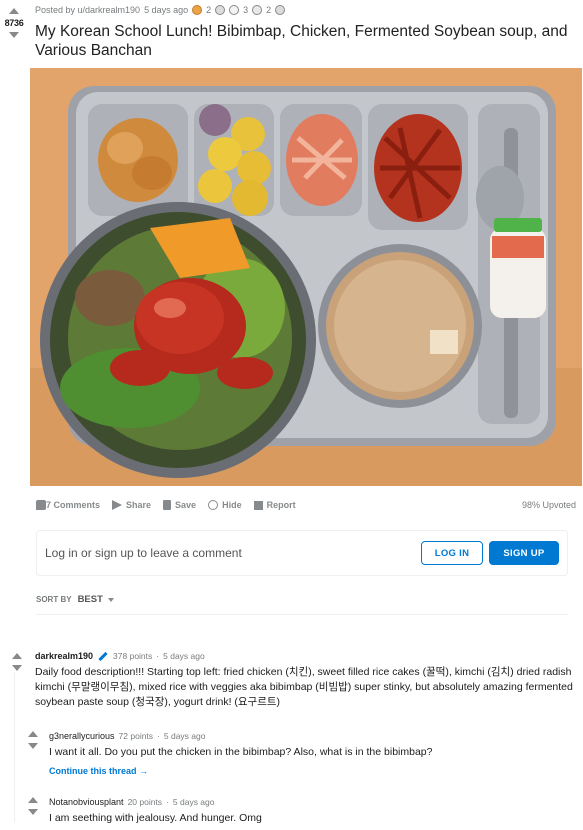 The image size is (583, 830). What do you see at coordinates (133, 656) in the screenshot?
I see `comment-points: 378 points` at bounding box center [133, 656].